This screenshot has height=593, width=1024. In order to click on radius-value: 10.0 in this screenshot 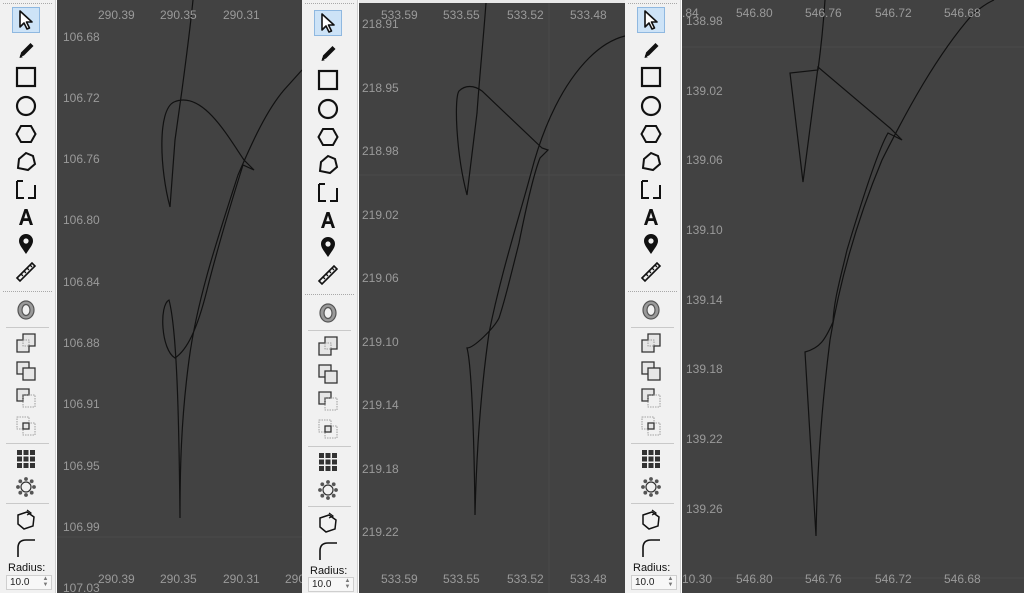, I will do `click(20, 582)`.